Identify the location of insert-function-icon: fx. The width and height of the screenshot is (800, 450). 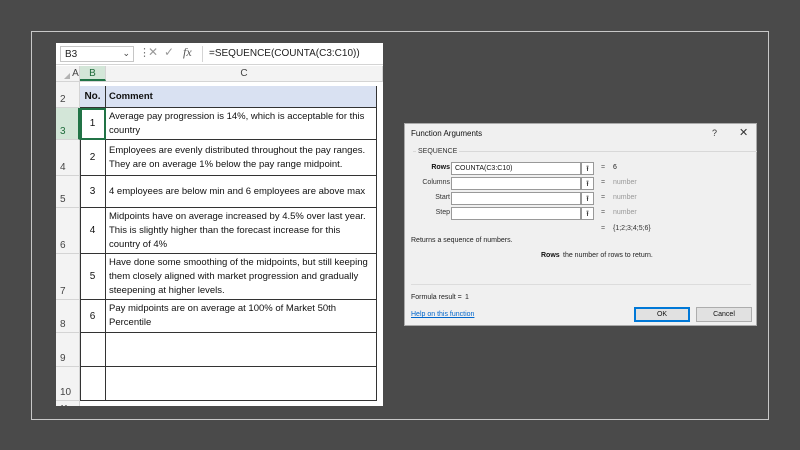
(187, 52).